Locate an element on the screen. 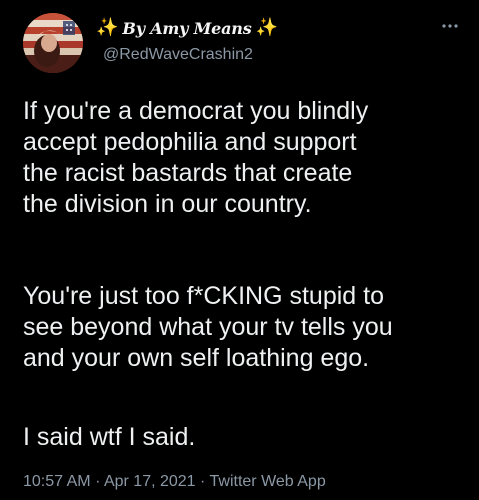  avatar-image is located at coordinates (53, 43).